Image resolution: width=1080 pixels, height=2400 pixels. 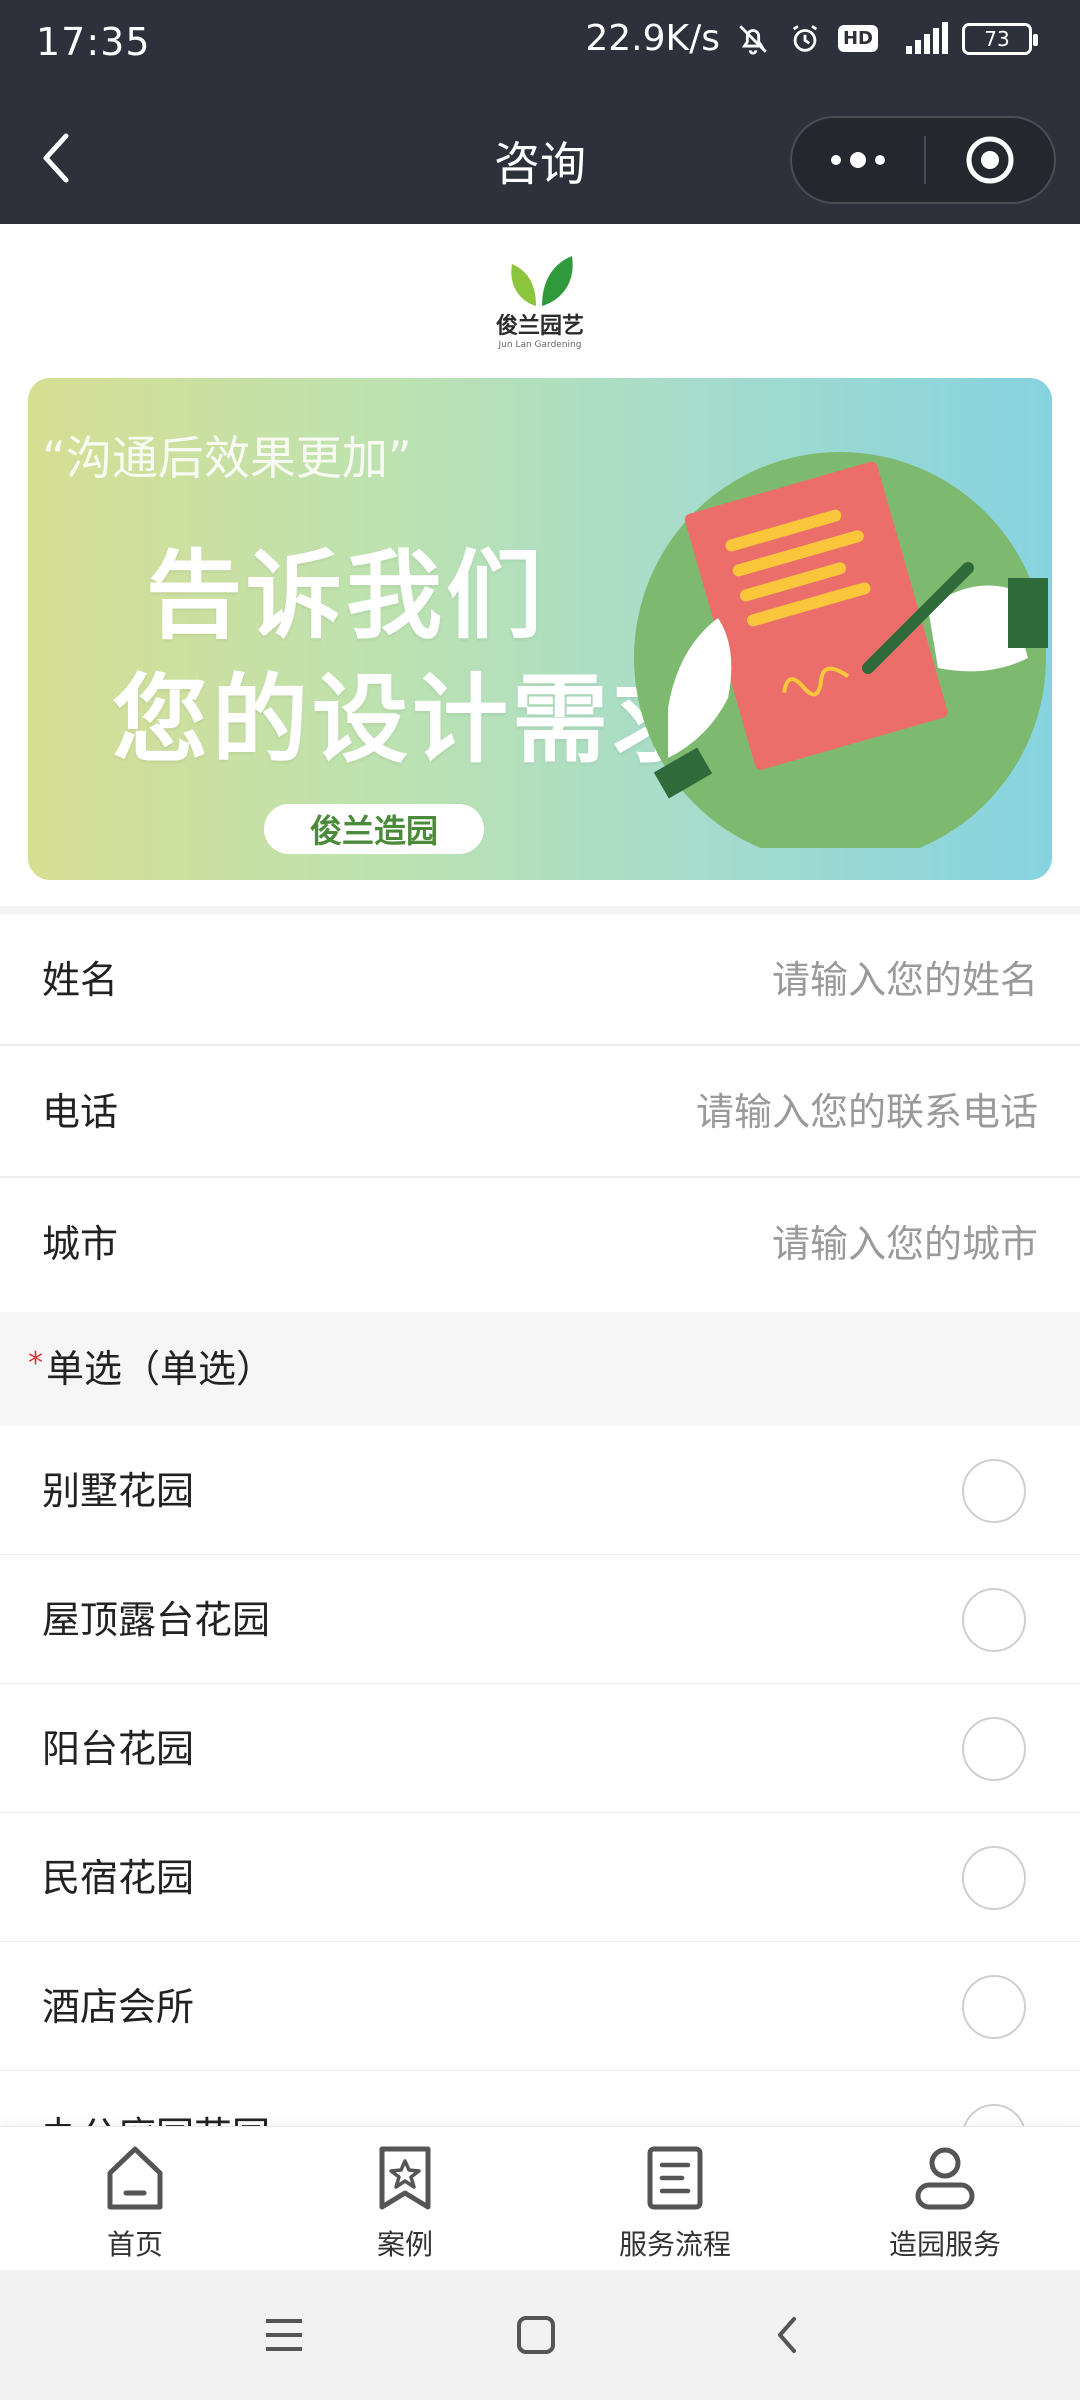 What do you see at coordinates (944, 2244) in the screenshot?
I see `tab-garden-service-label: 造园服务` at bounding box center [944, 2244].